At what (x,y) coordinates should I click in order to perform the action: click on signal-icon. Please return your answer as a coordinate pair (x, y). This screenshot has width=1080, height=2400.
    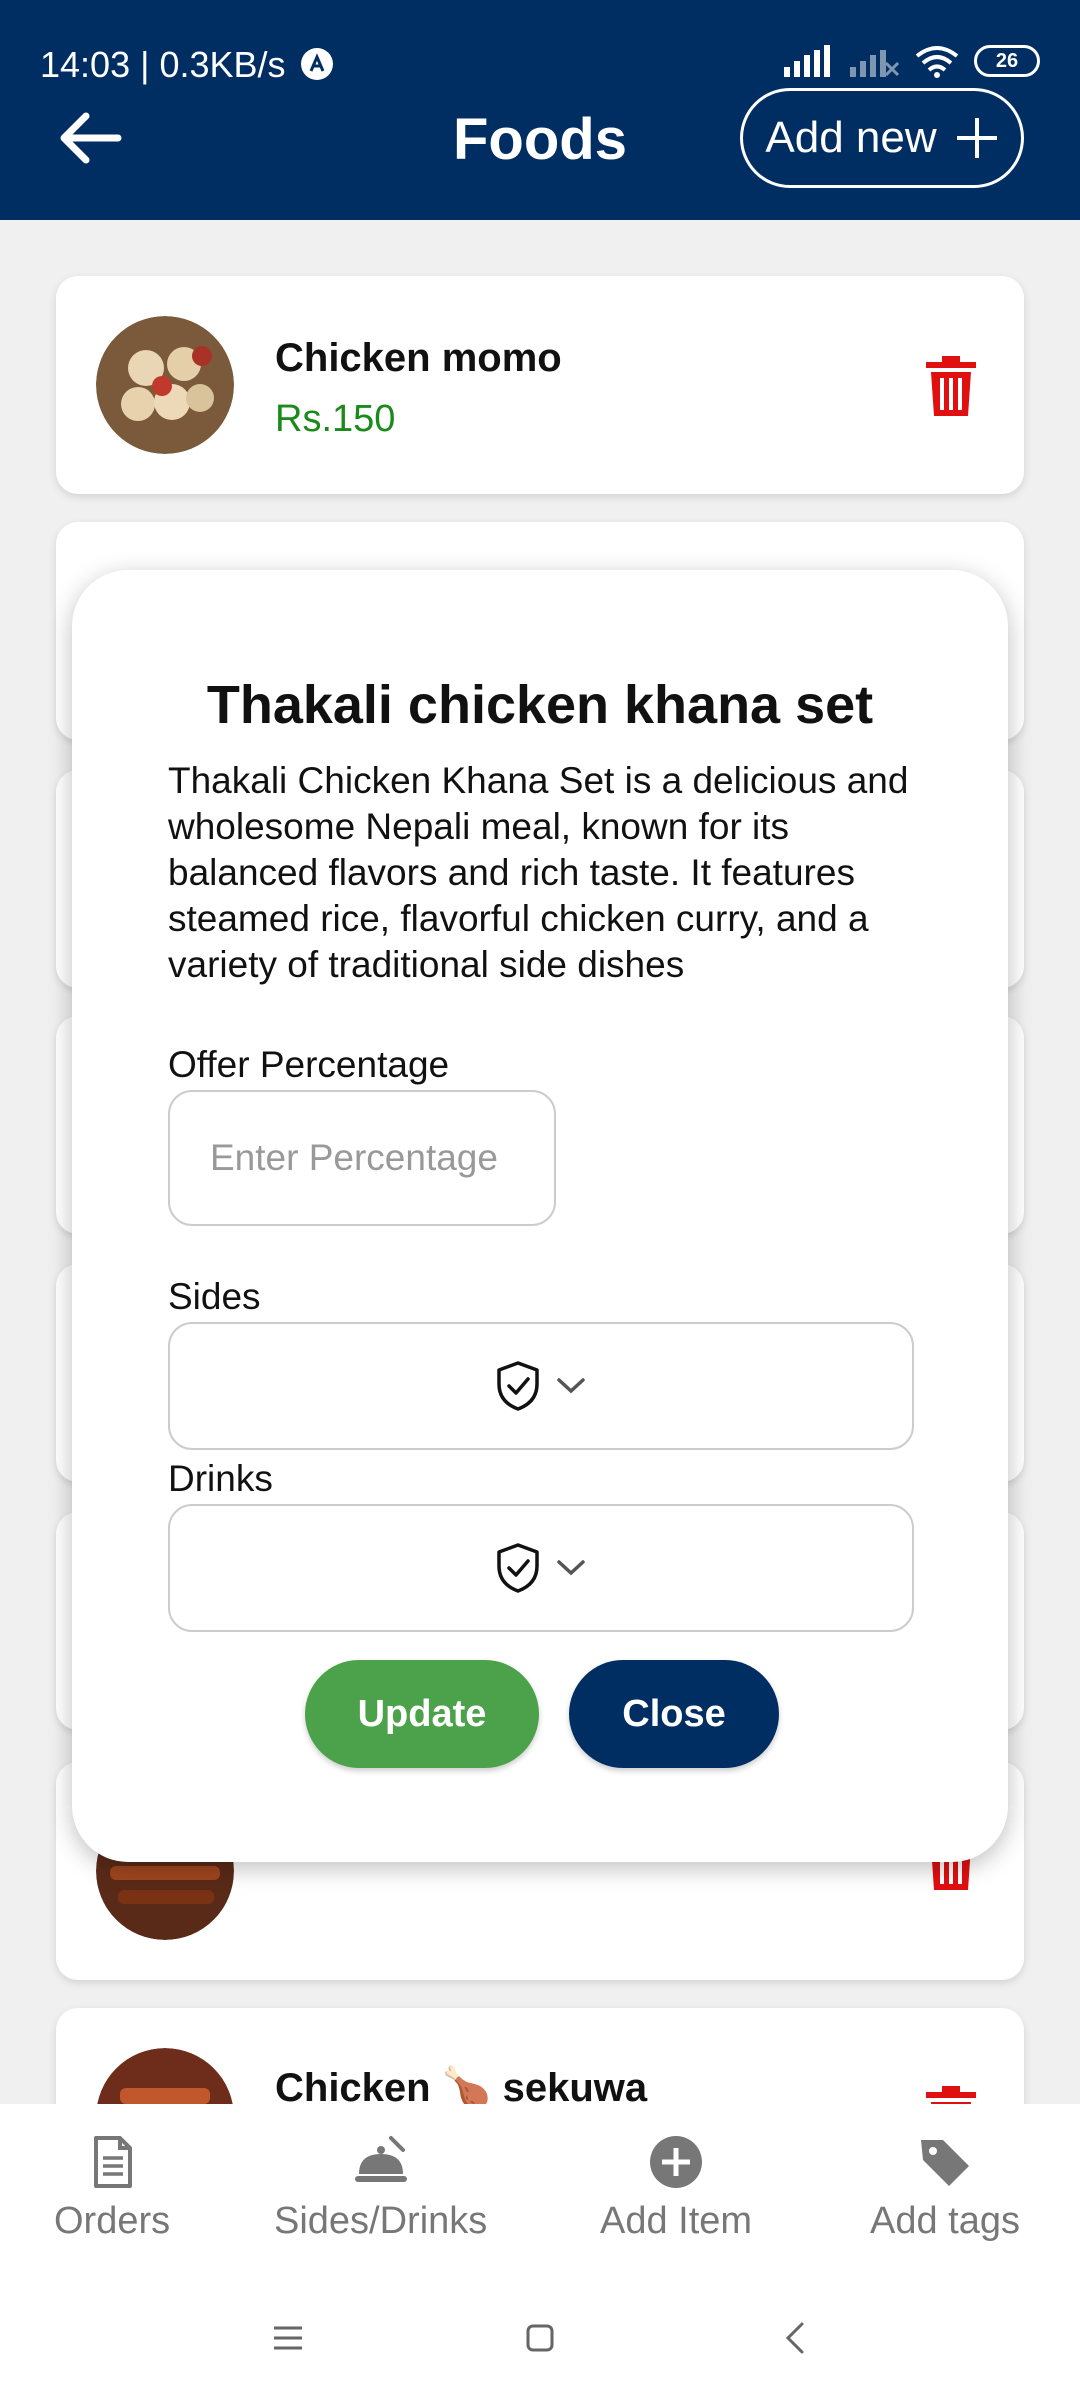
    Looking at the image, I should click on (807, 61).